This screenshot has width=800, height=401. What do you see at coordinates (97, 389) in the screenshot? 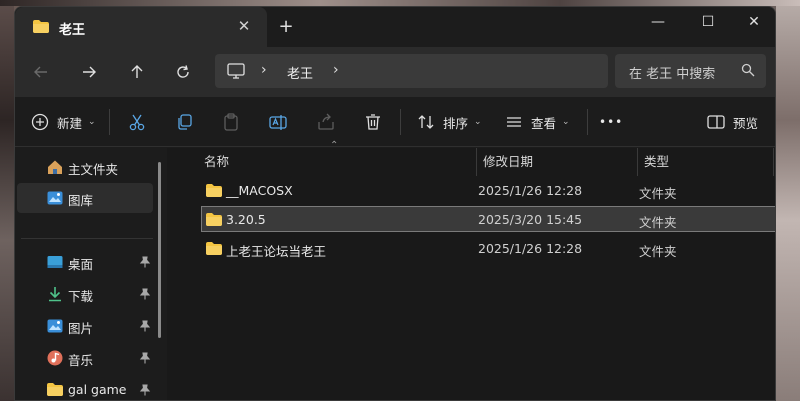
I see `sidebar-item-label: gal game` at bounding box center [97, 389].